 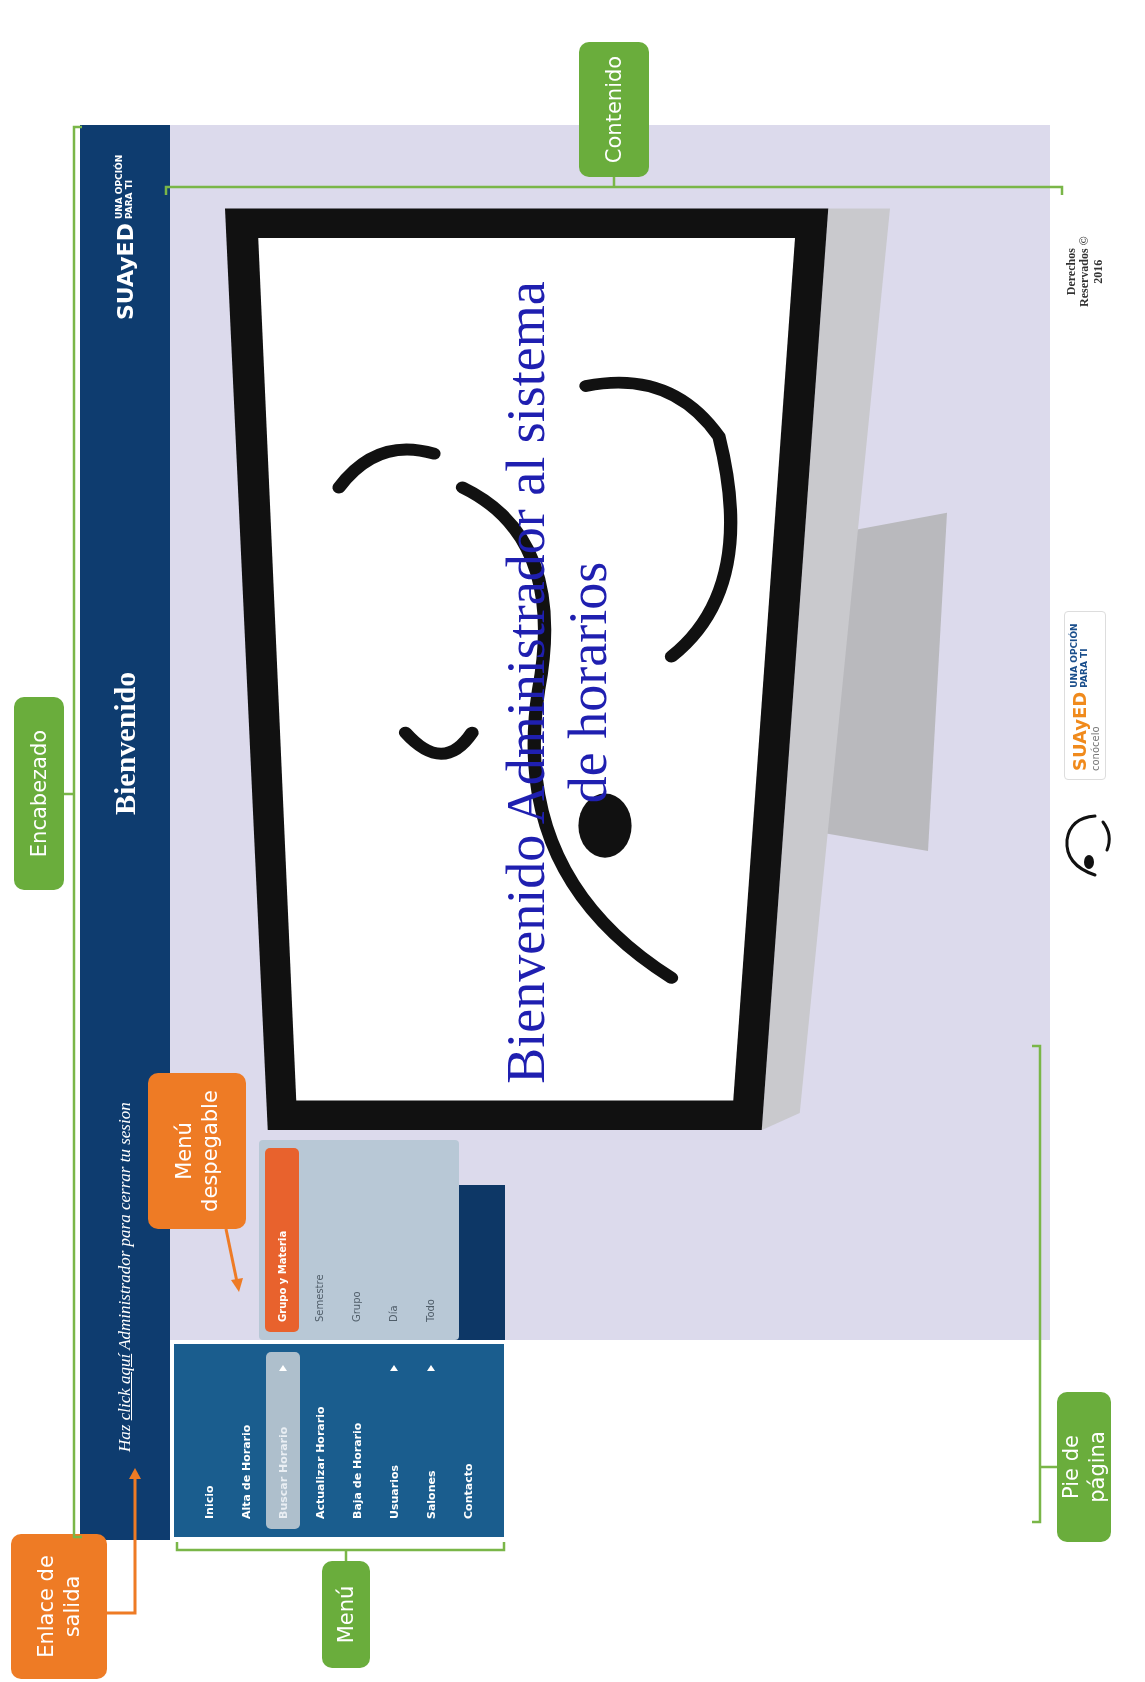 What do you see at coordinates (1084, 1467) in the screenshot?
I see `annotation-label: Pie de página` at bounding box center [1084, 1467].